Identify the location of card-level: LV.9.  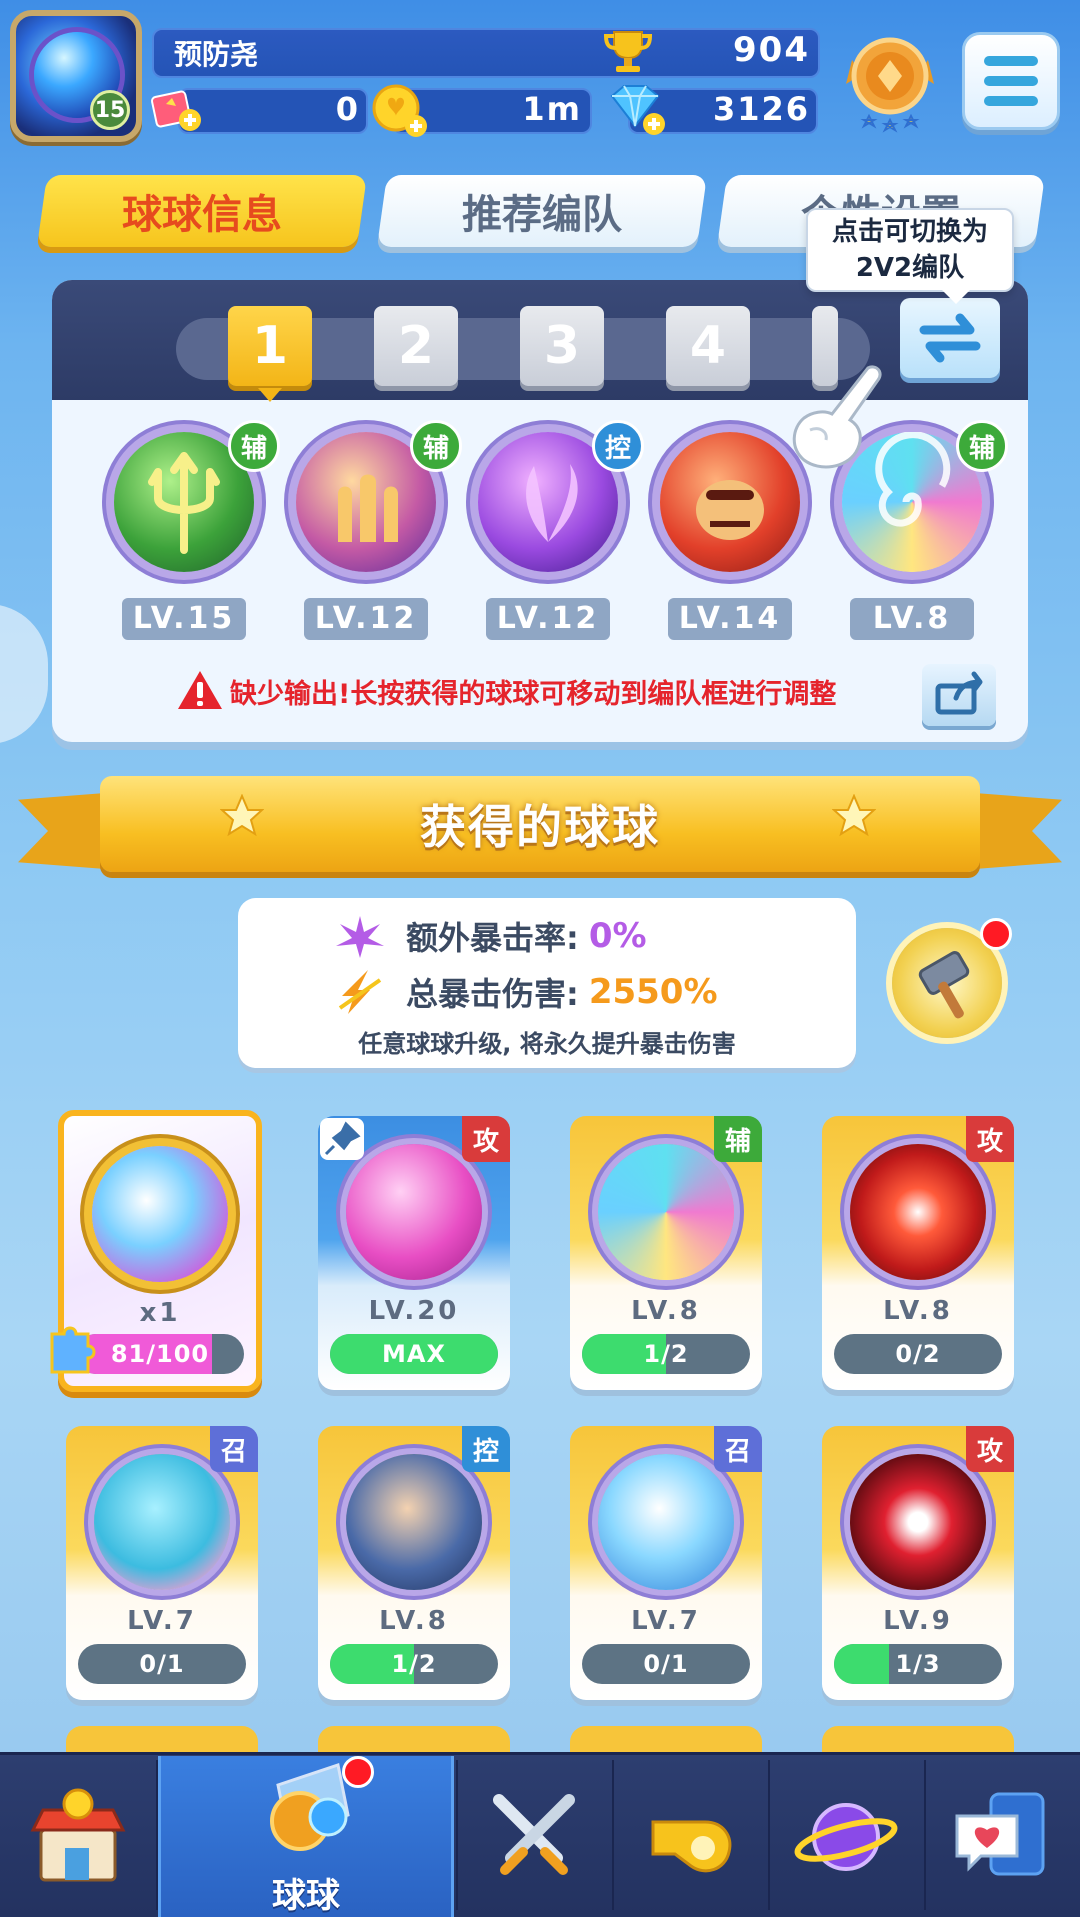
(918, 1621).